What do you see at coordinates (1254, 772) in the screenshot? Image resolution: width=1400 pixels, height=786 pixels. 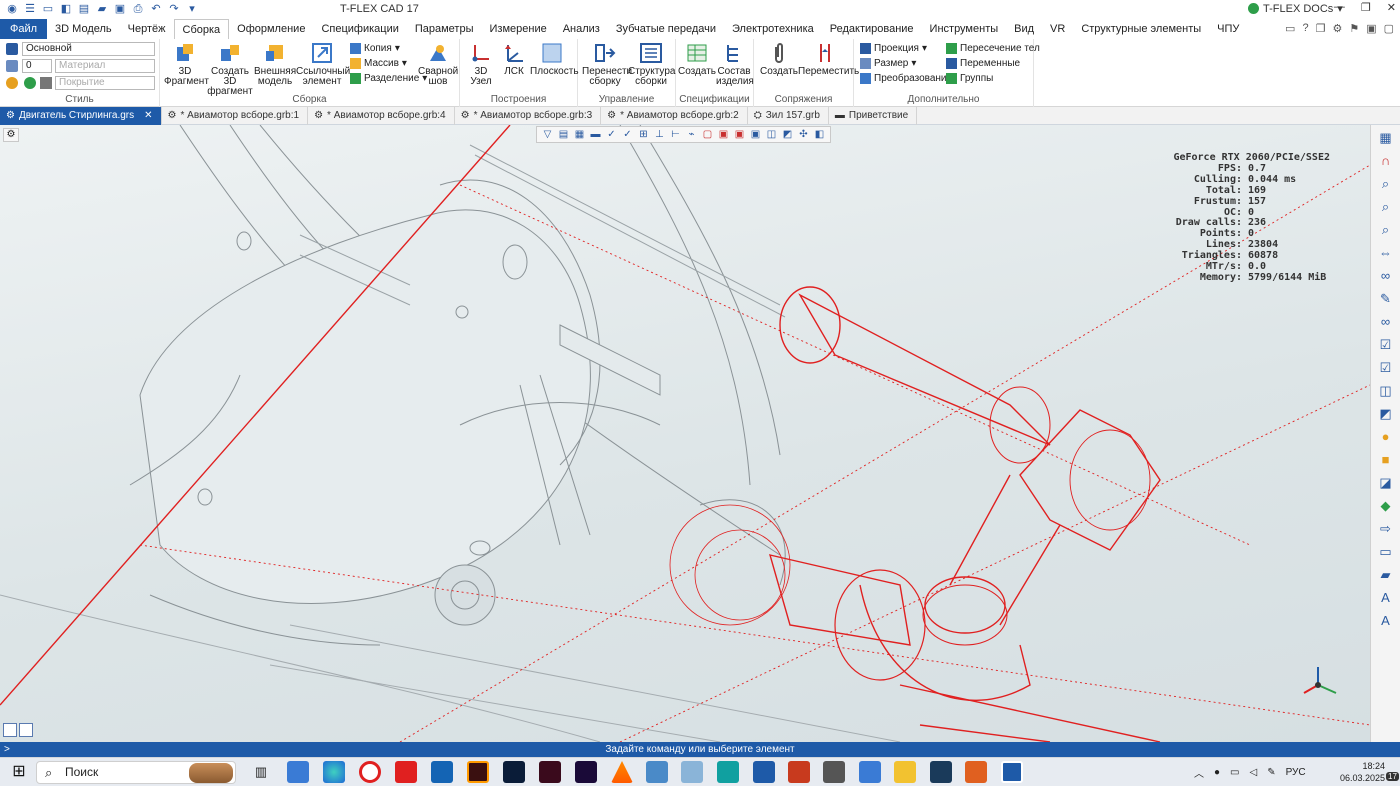 I see `volume-icon: ◁` at bounding box center [1254, 772].